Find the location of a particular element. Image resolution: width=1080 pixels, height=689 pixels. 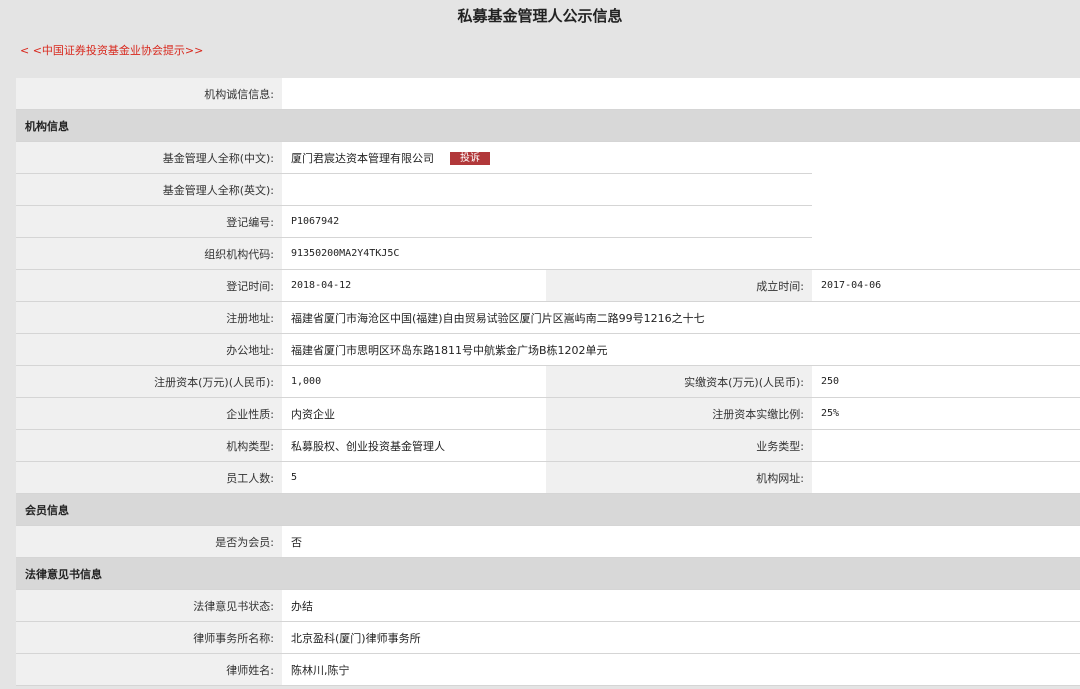

section-title-member: 会员信息 is located at coordinates (548, 509).